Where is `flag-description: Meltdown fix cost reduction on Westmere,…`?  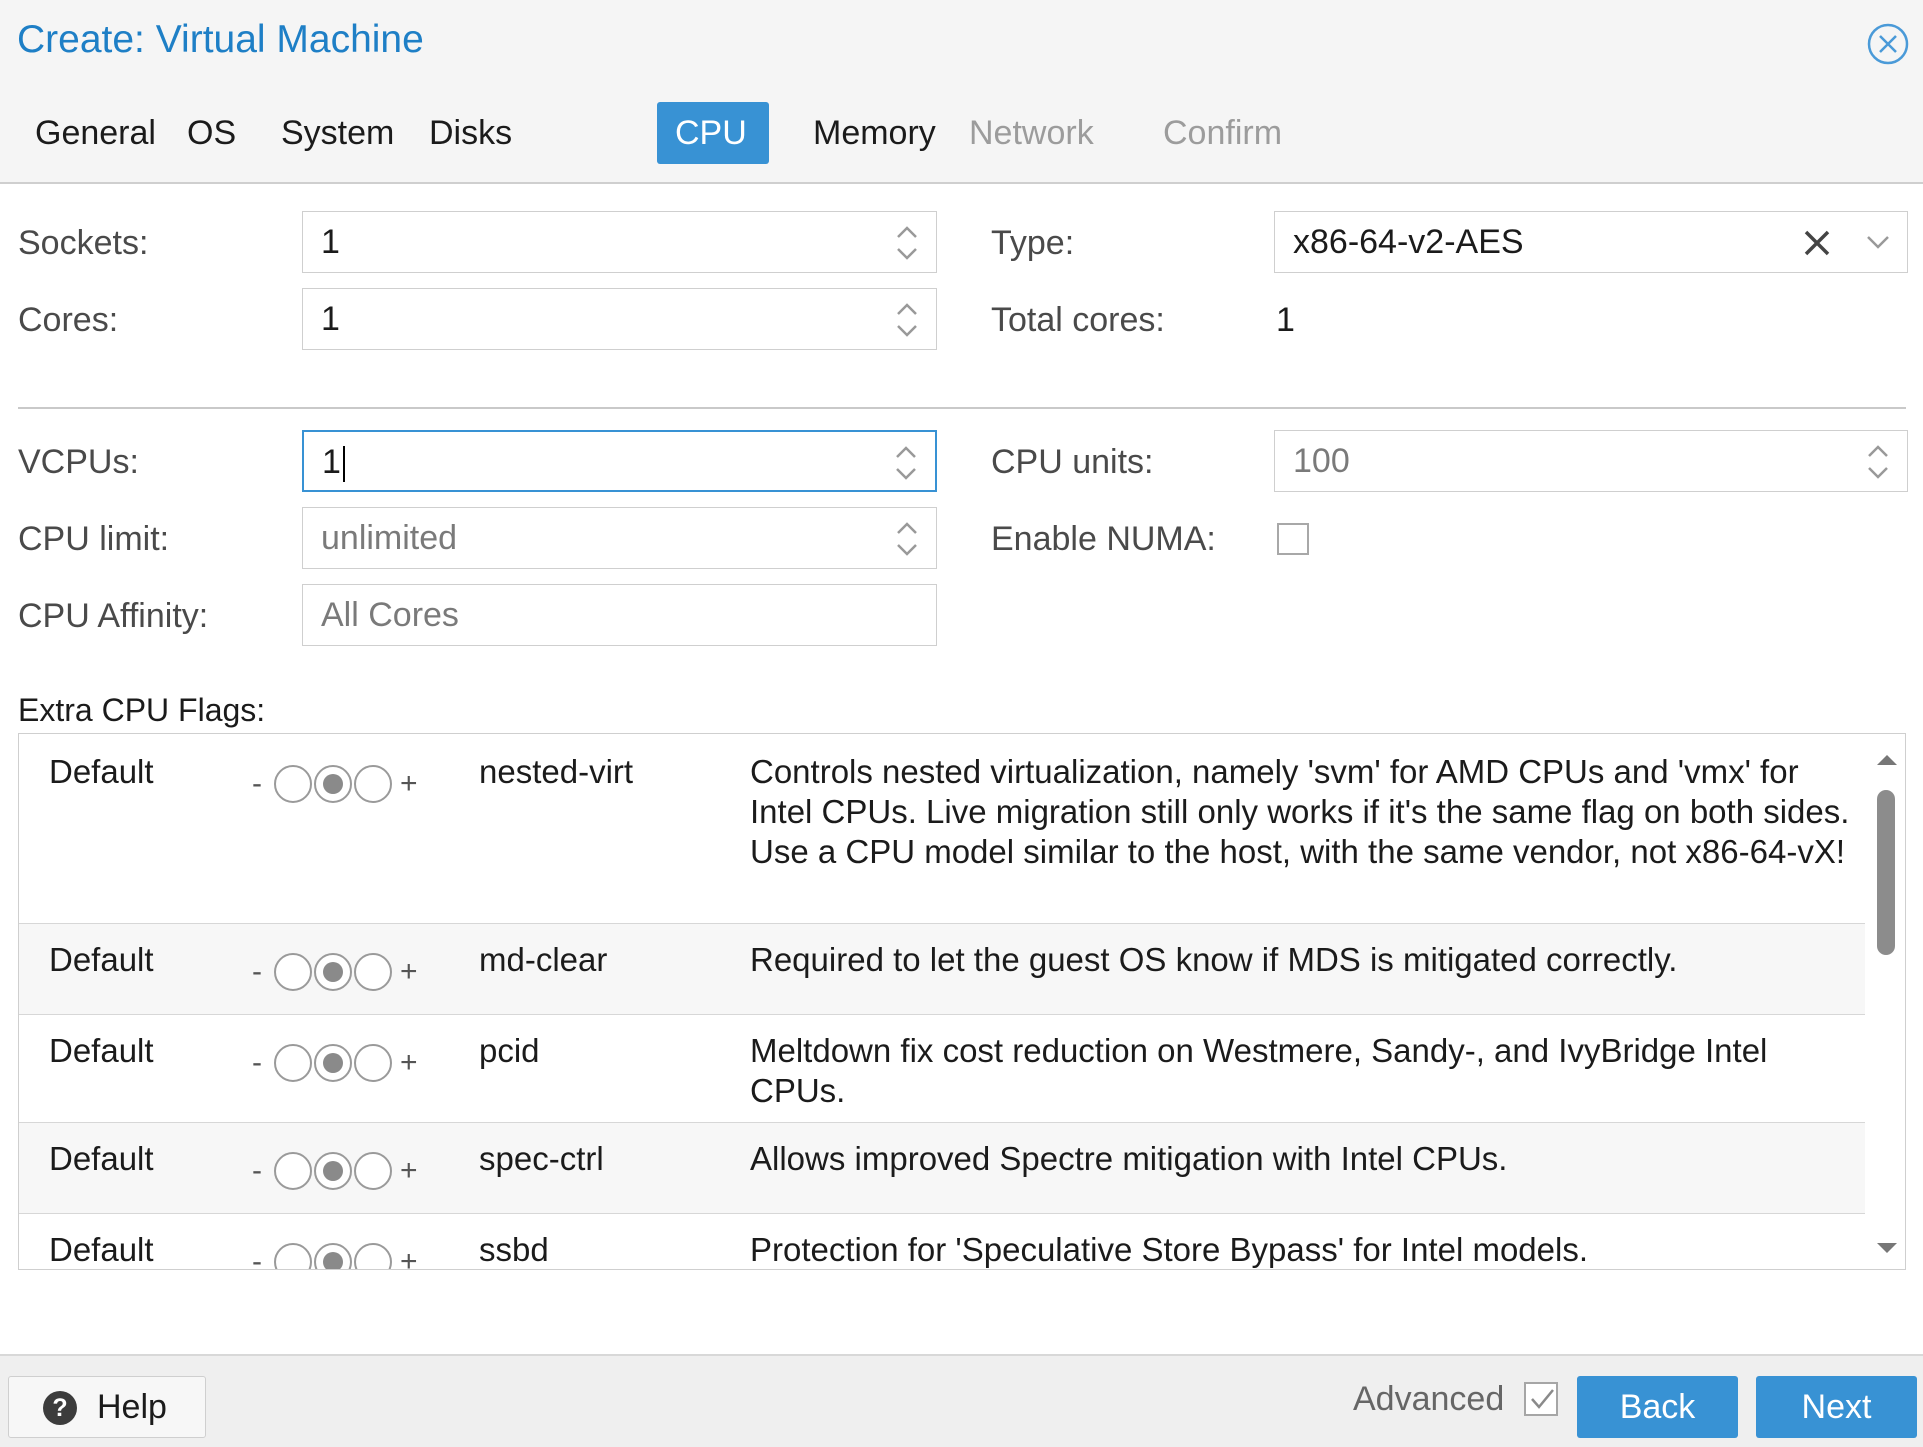
flag-description: Meltdown fix cost reduction on Westmere,… is located at coordinates (1259, 1070).